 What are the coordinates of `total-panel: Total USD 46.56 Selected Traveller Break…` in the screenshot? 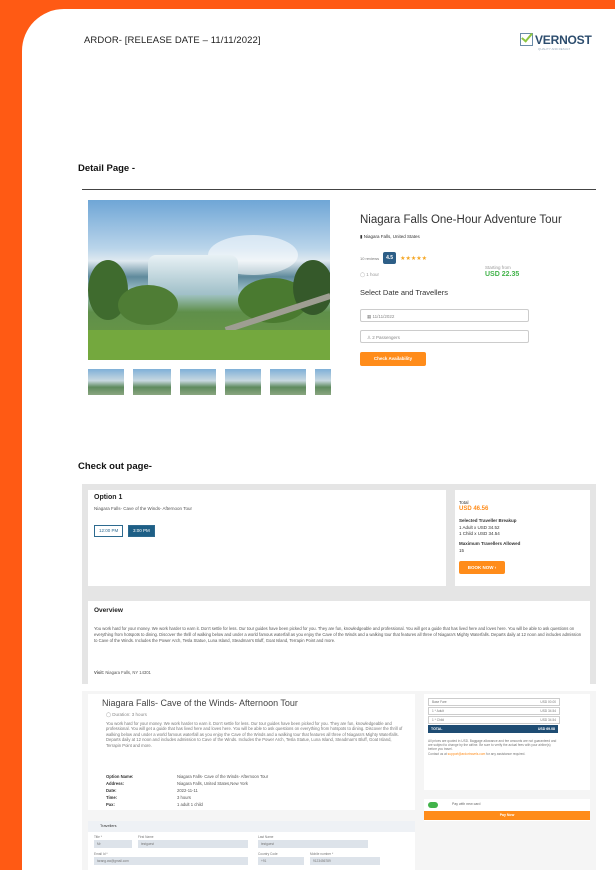 It's located at (522, 538).